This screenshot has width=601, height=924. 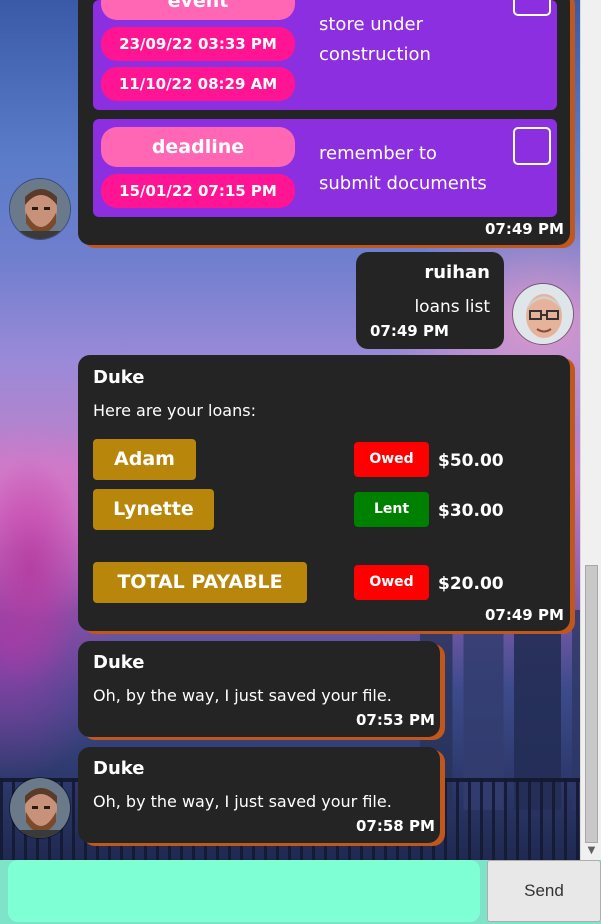 I want to click on loan-person-label: Lynette, so click(x=153, y=509).